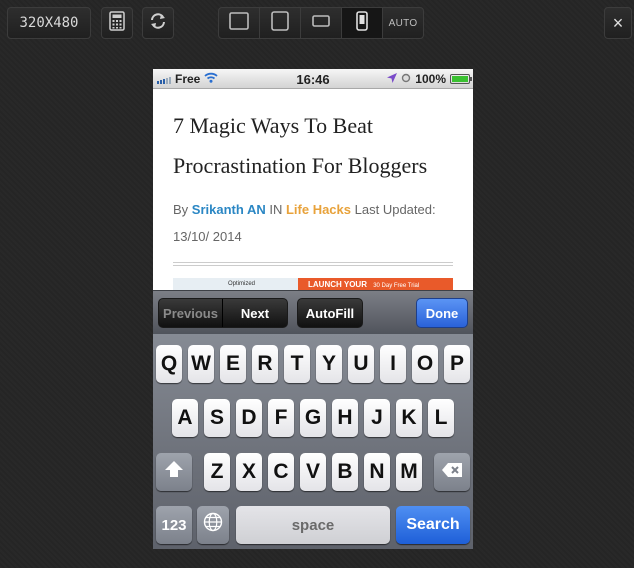  I want to click on alarm-icon, so click(406, 79).